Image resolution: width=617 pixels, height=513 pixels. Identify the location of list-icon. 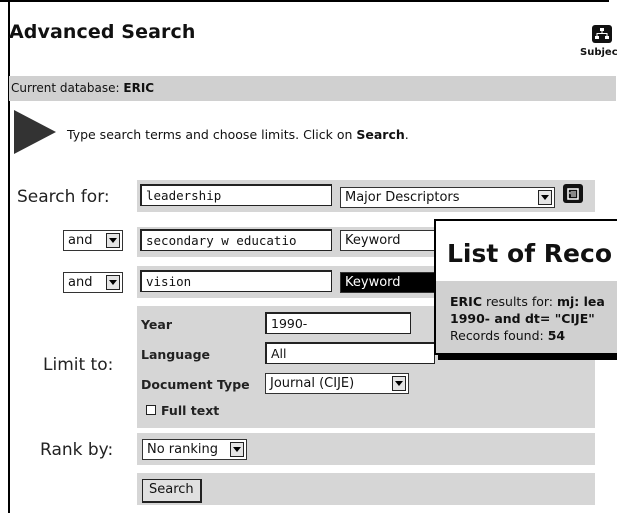
(573, 193).